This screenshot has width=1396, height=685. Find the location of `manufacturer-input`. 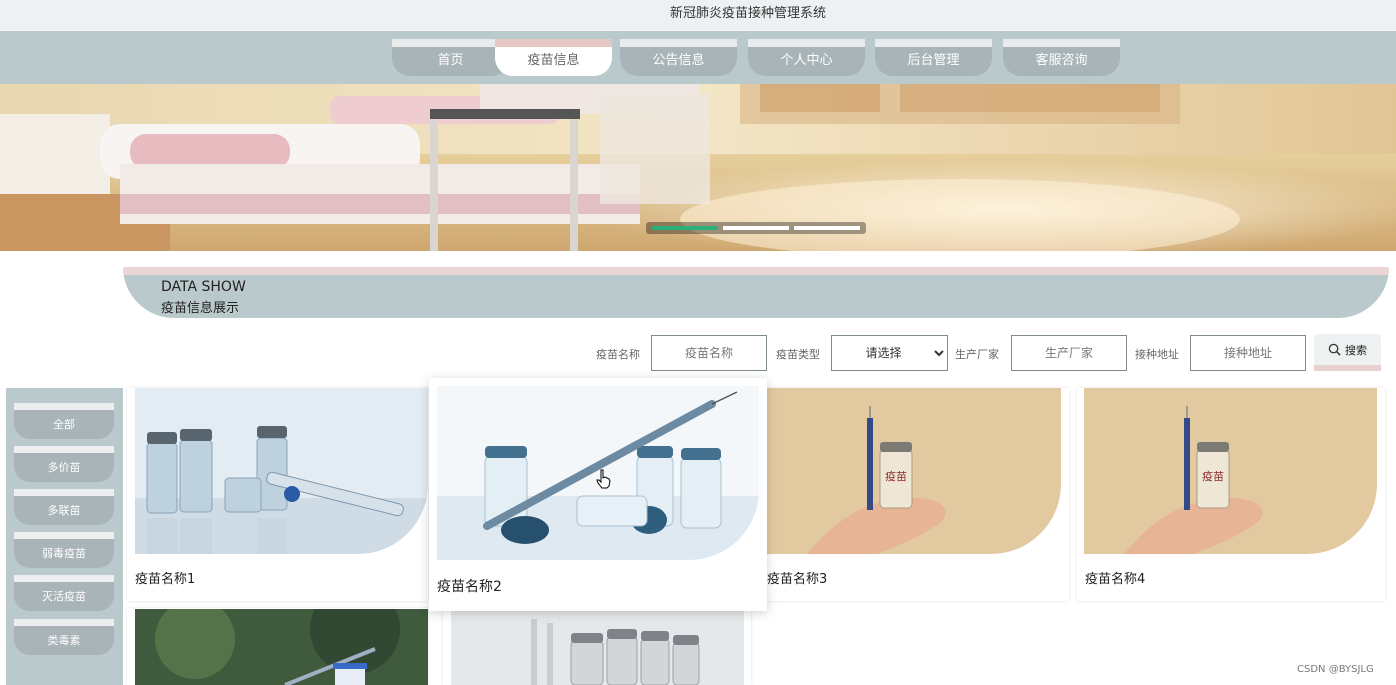

manufacturer-input is located at coordinates (1069, 353).